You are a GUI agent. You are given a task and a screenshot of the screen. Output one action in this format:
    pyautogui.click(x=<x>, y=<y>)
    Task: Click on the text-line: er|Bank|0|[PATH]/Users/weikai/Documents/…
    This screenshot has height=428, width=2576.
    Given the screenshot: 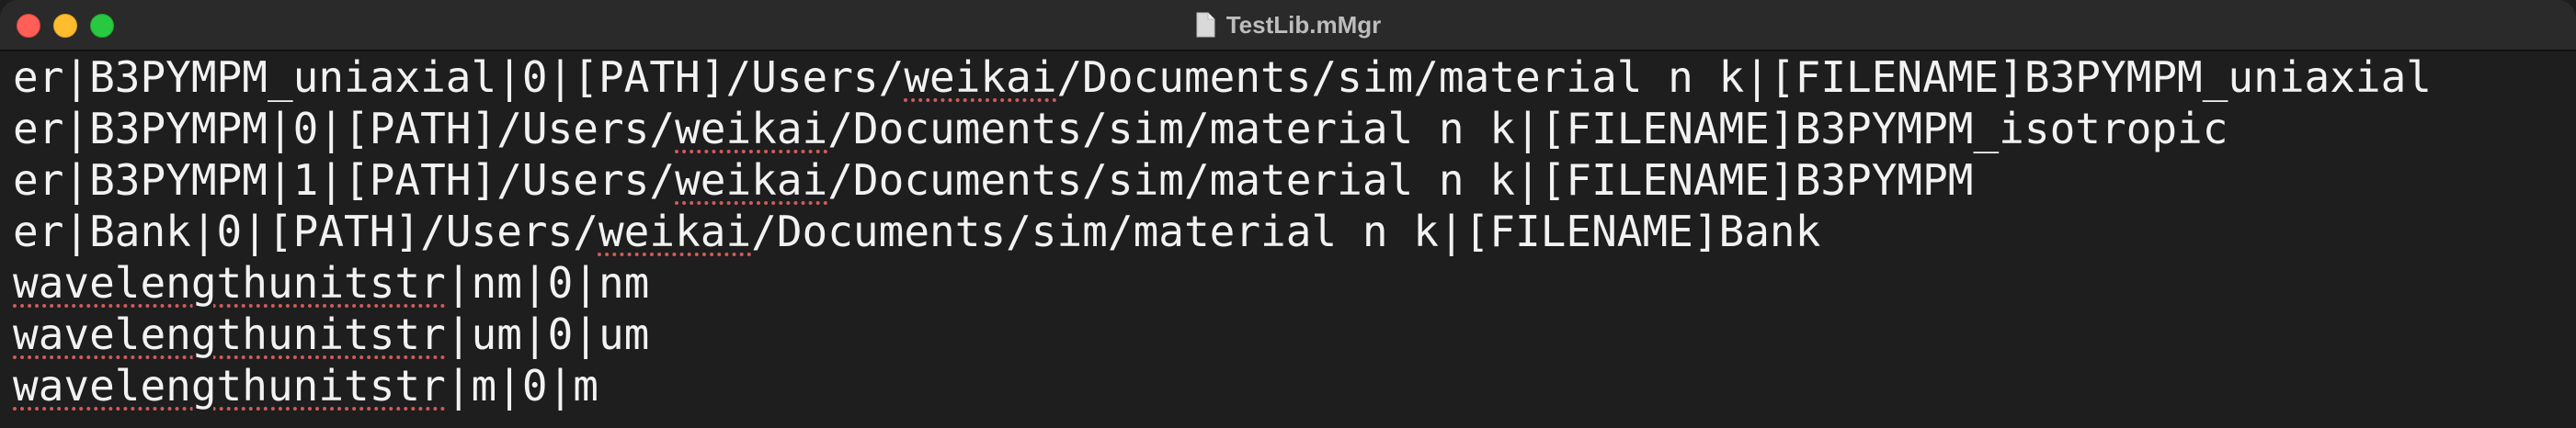 What is the action you would take?
    pyautogui.click(x=1294, y=231)
    